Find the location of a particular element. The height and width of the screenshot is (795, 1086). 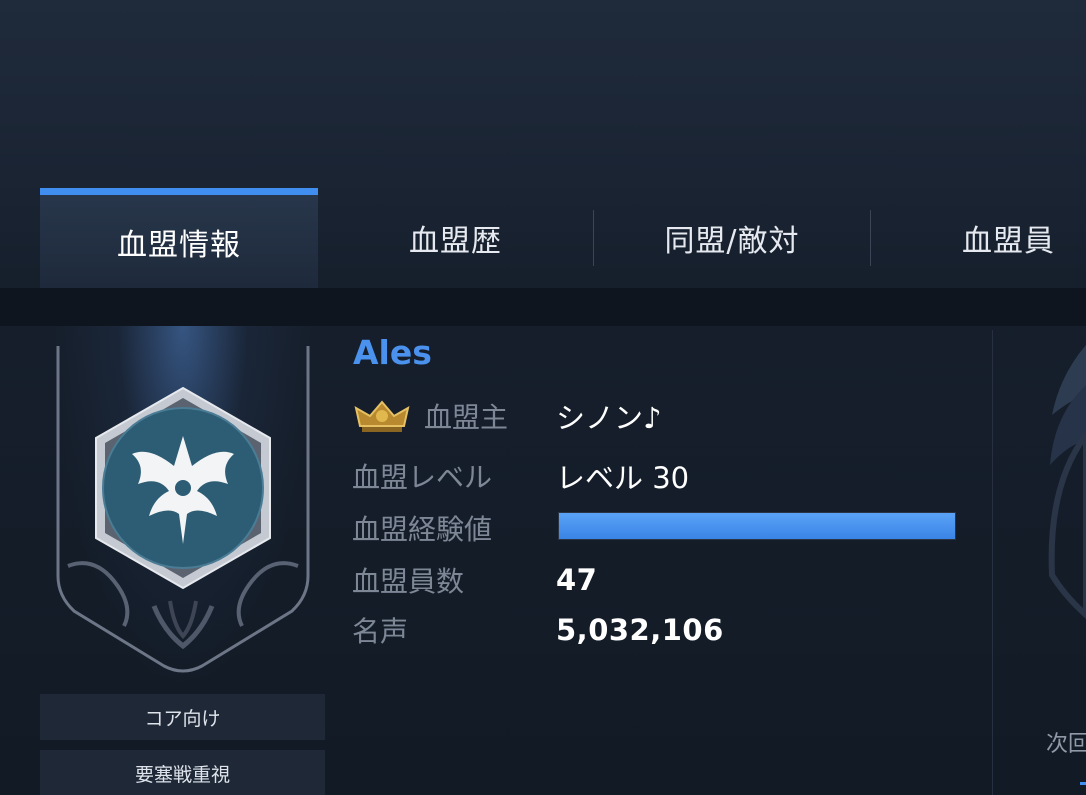

guild-tag-label: 要塞戦重視 is located at coordinates (182, 774).